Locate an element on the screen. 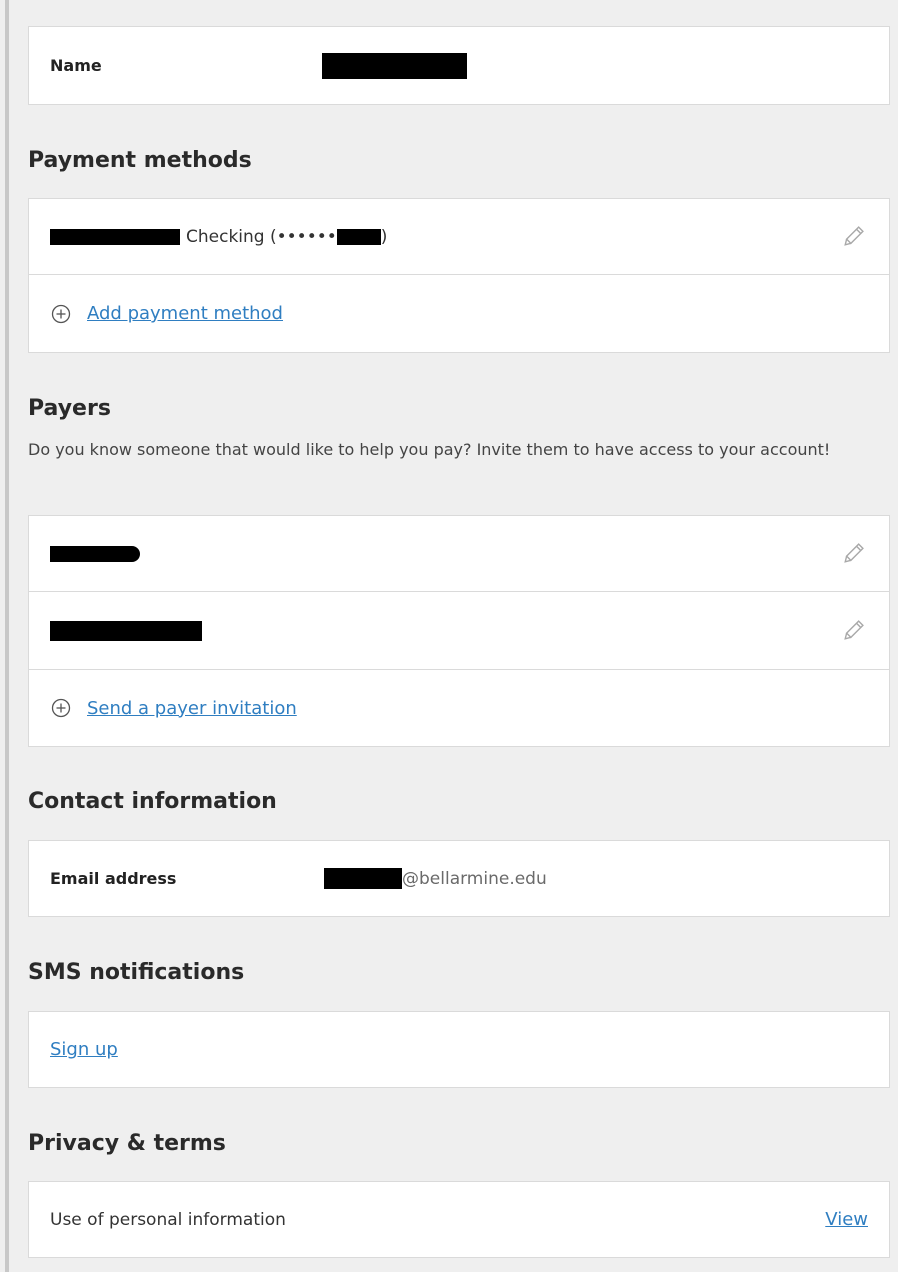  privacy-row-label: Use of personal information is located at coordinates (168, 1219).